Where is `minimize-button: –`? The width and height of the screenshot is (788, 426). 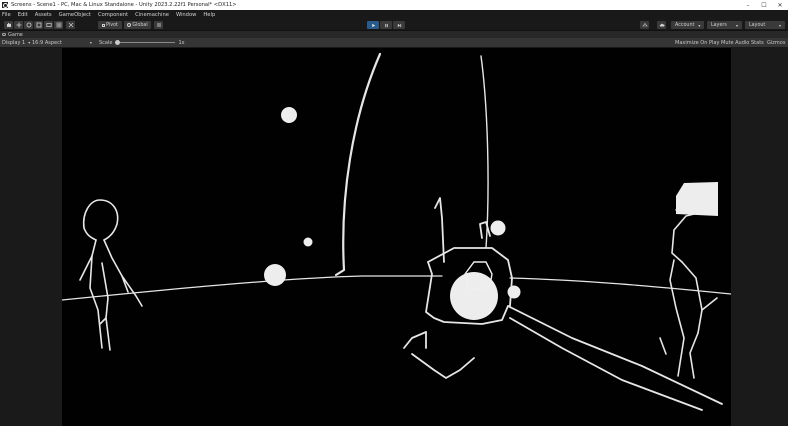
minimize-button: – is located at coordinates (748, 5).